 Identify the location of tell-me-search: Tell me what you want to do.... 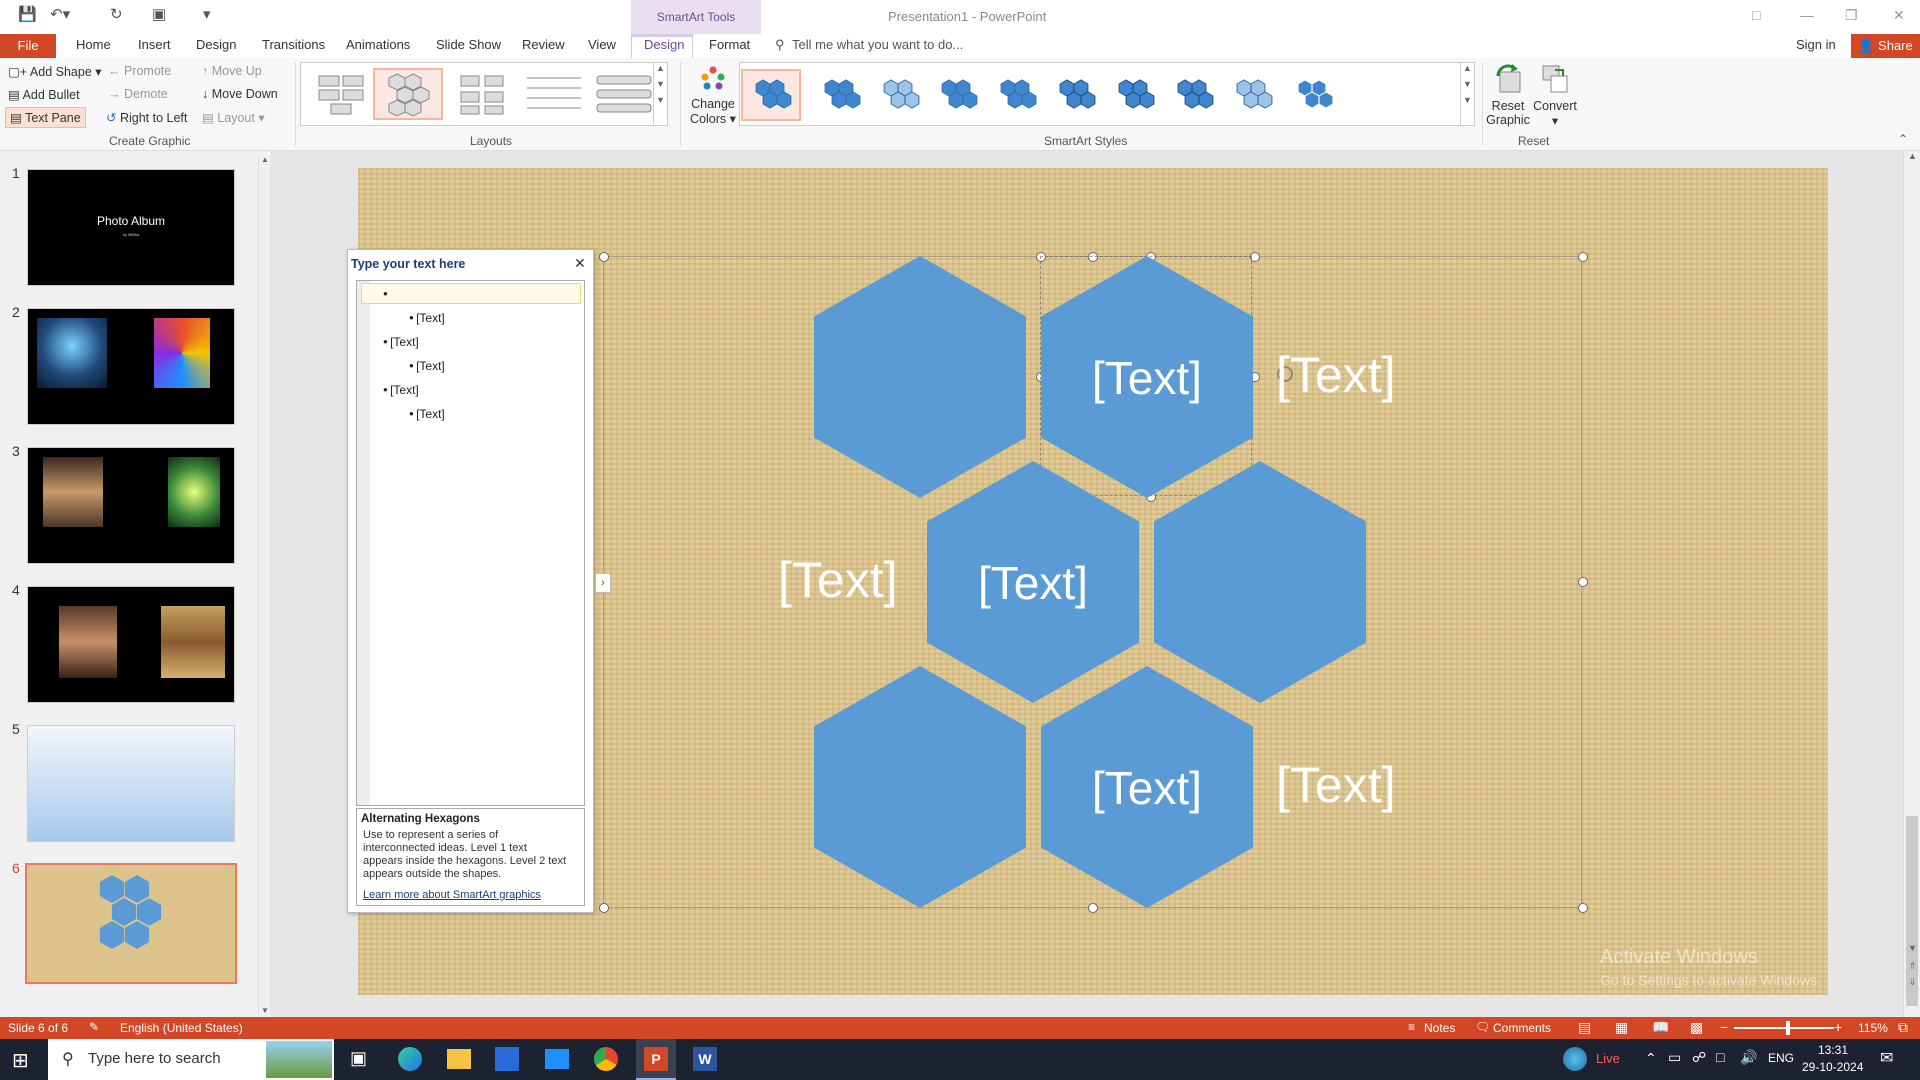
(877, 44).